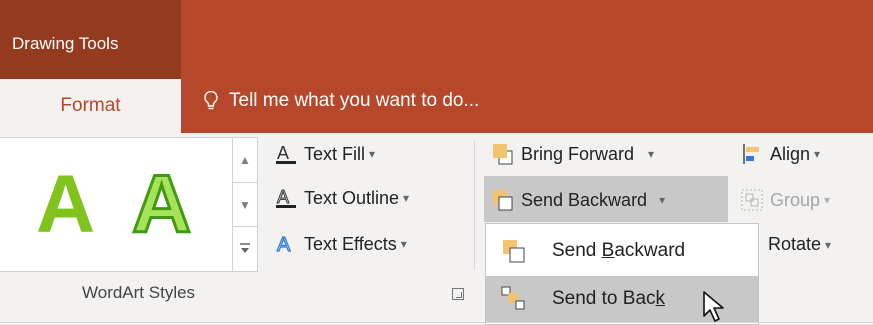  I want to click on rotate-label: Rotate, so click(795, 244).